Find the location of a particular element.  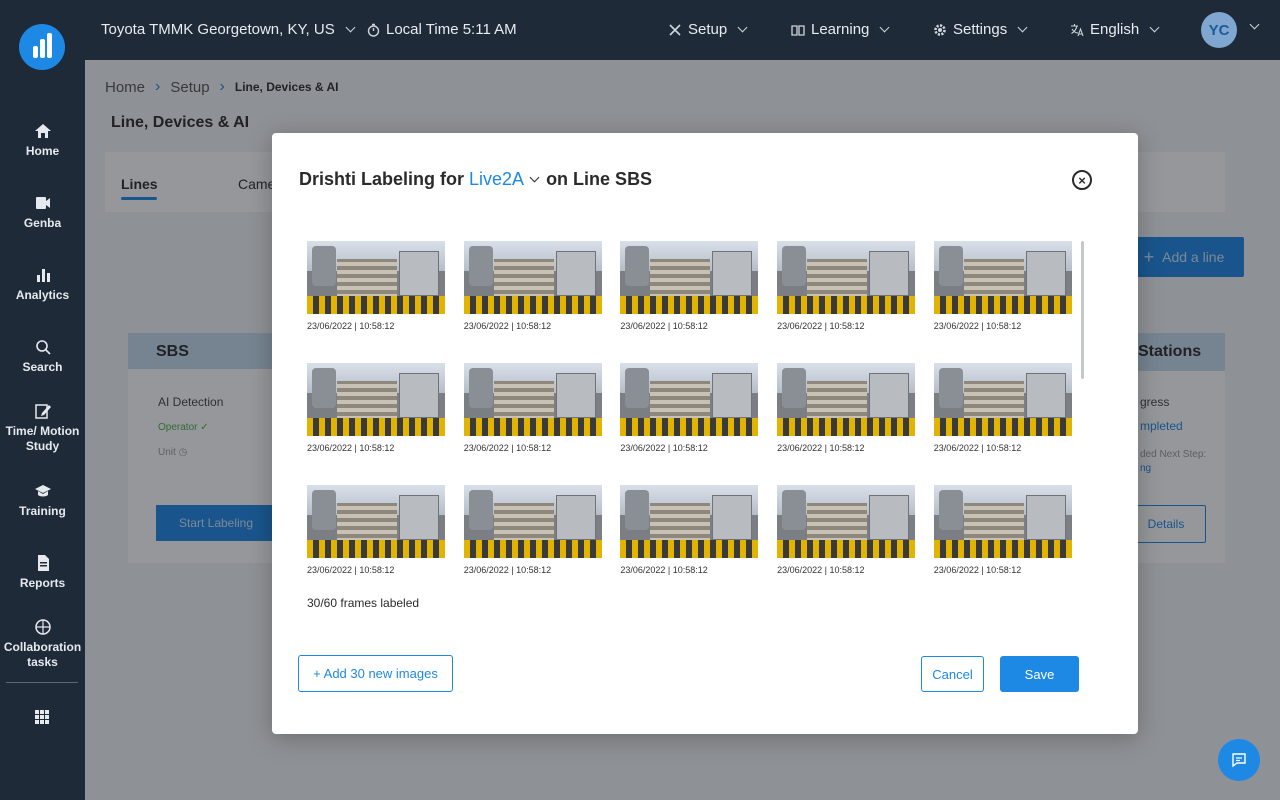

book-icon is located at coordinates (798, 30).